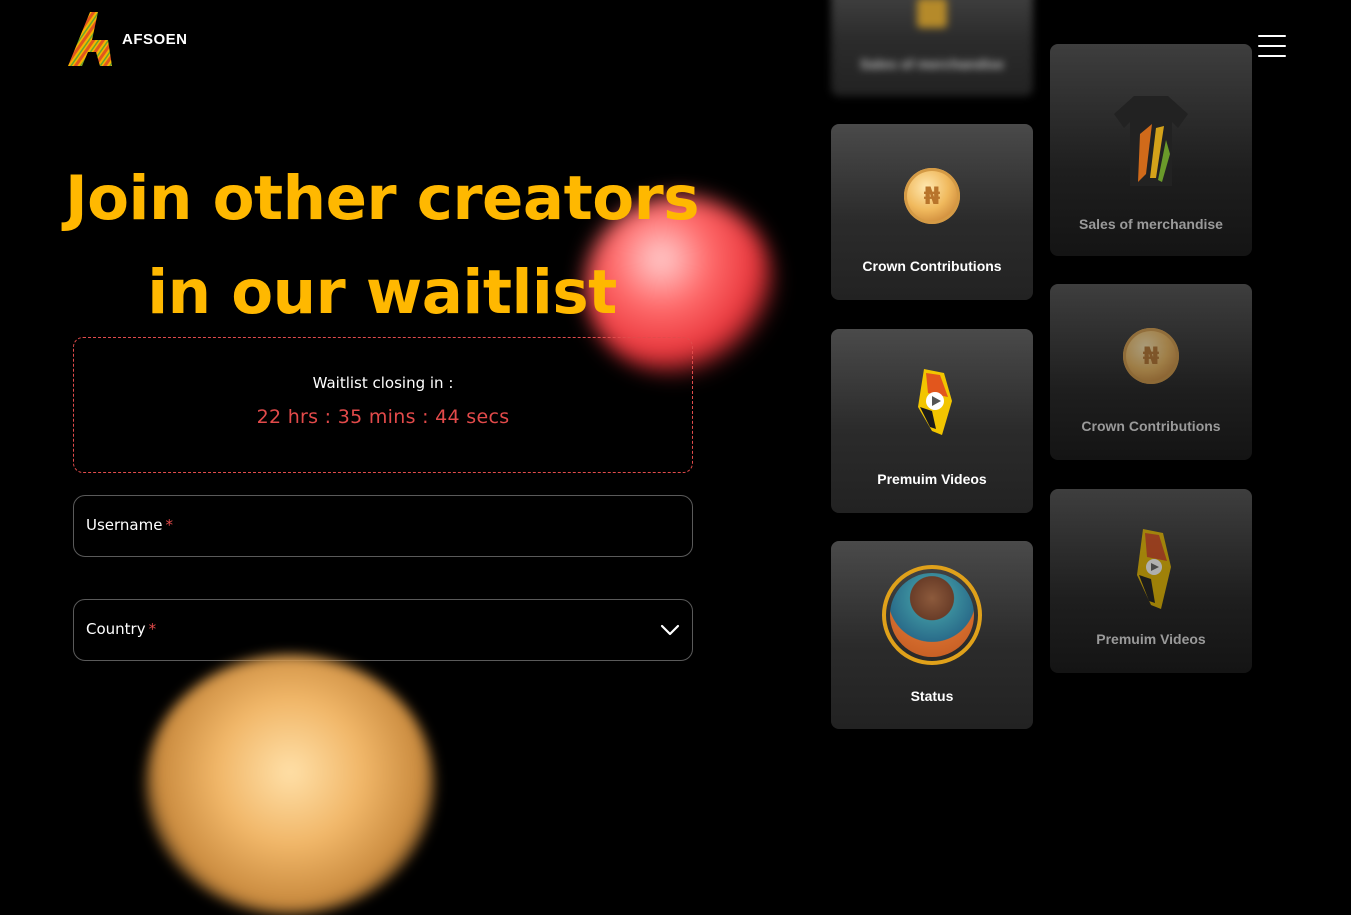 The width and height of the screenshot is (1351, 915). I want to click on brand-logo: AFSOEN, so click(126, 39).